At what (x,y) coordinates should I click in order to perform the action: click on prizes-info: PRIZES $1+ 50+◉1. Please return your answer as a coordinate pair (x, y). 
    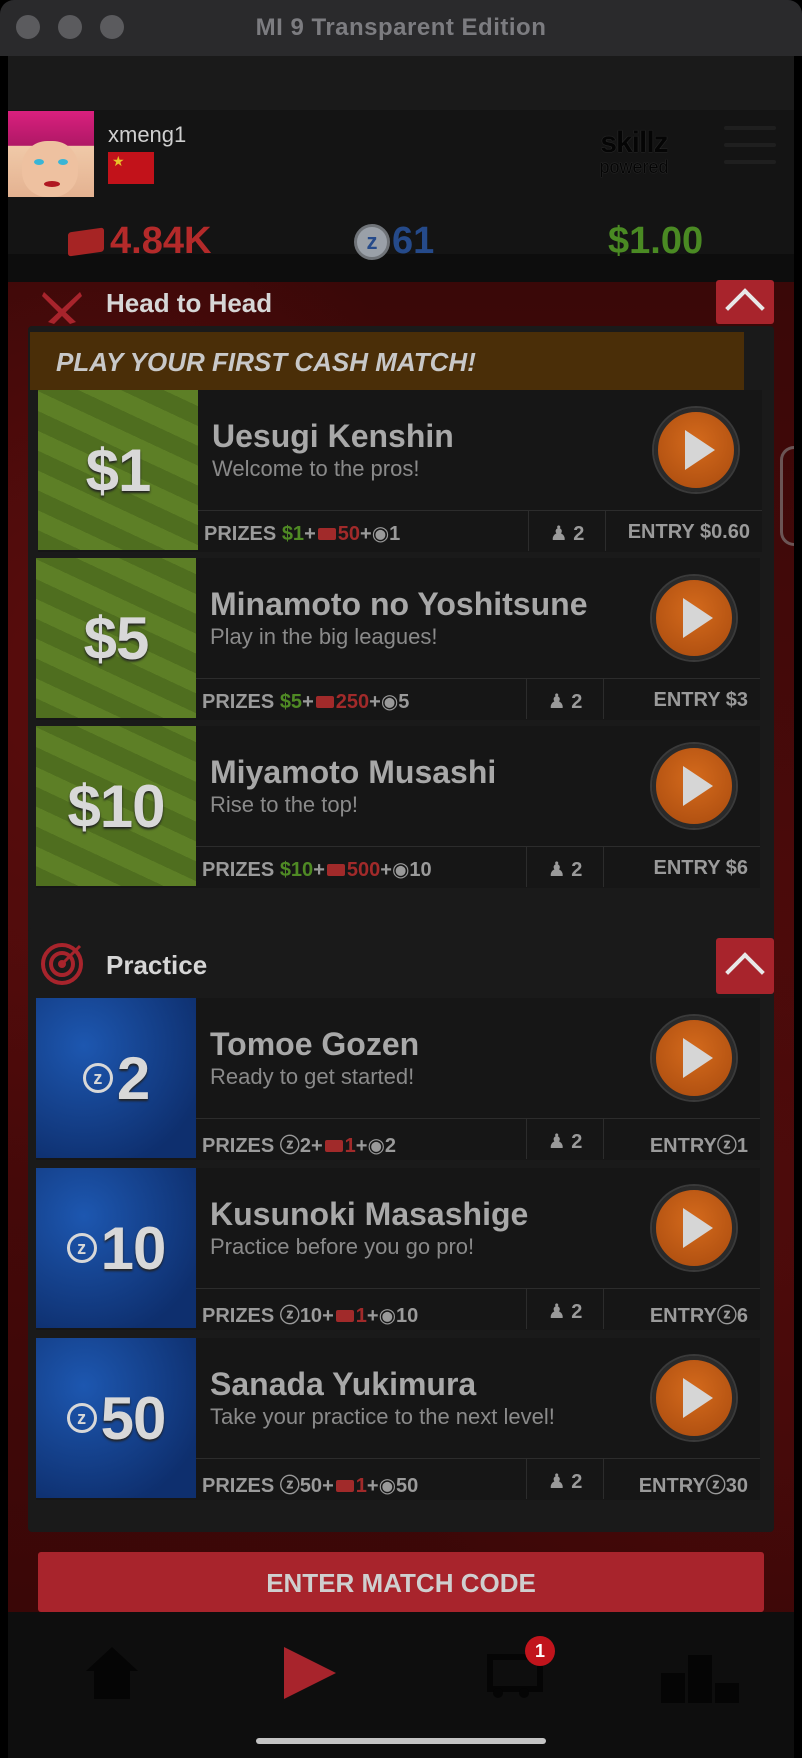
    Looking at the image, I should click on (302, 534).